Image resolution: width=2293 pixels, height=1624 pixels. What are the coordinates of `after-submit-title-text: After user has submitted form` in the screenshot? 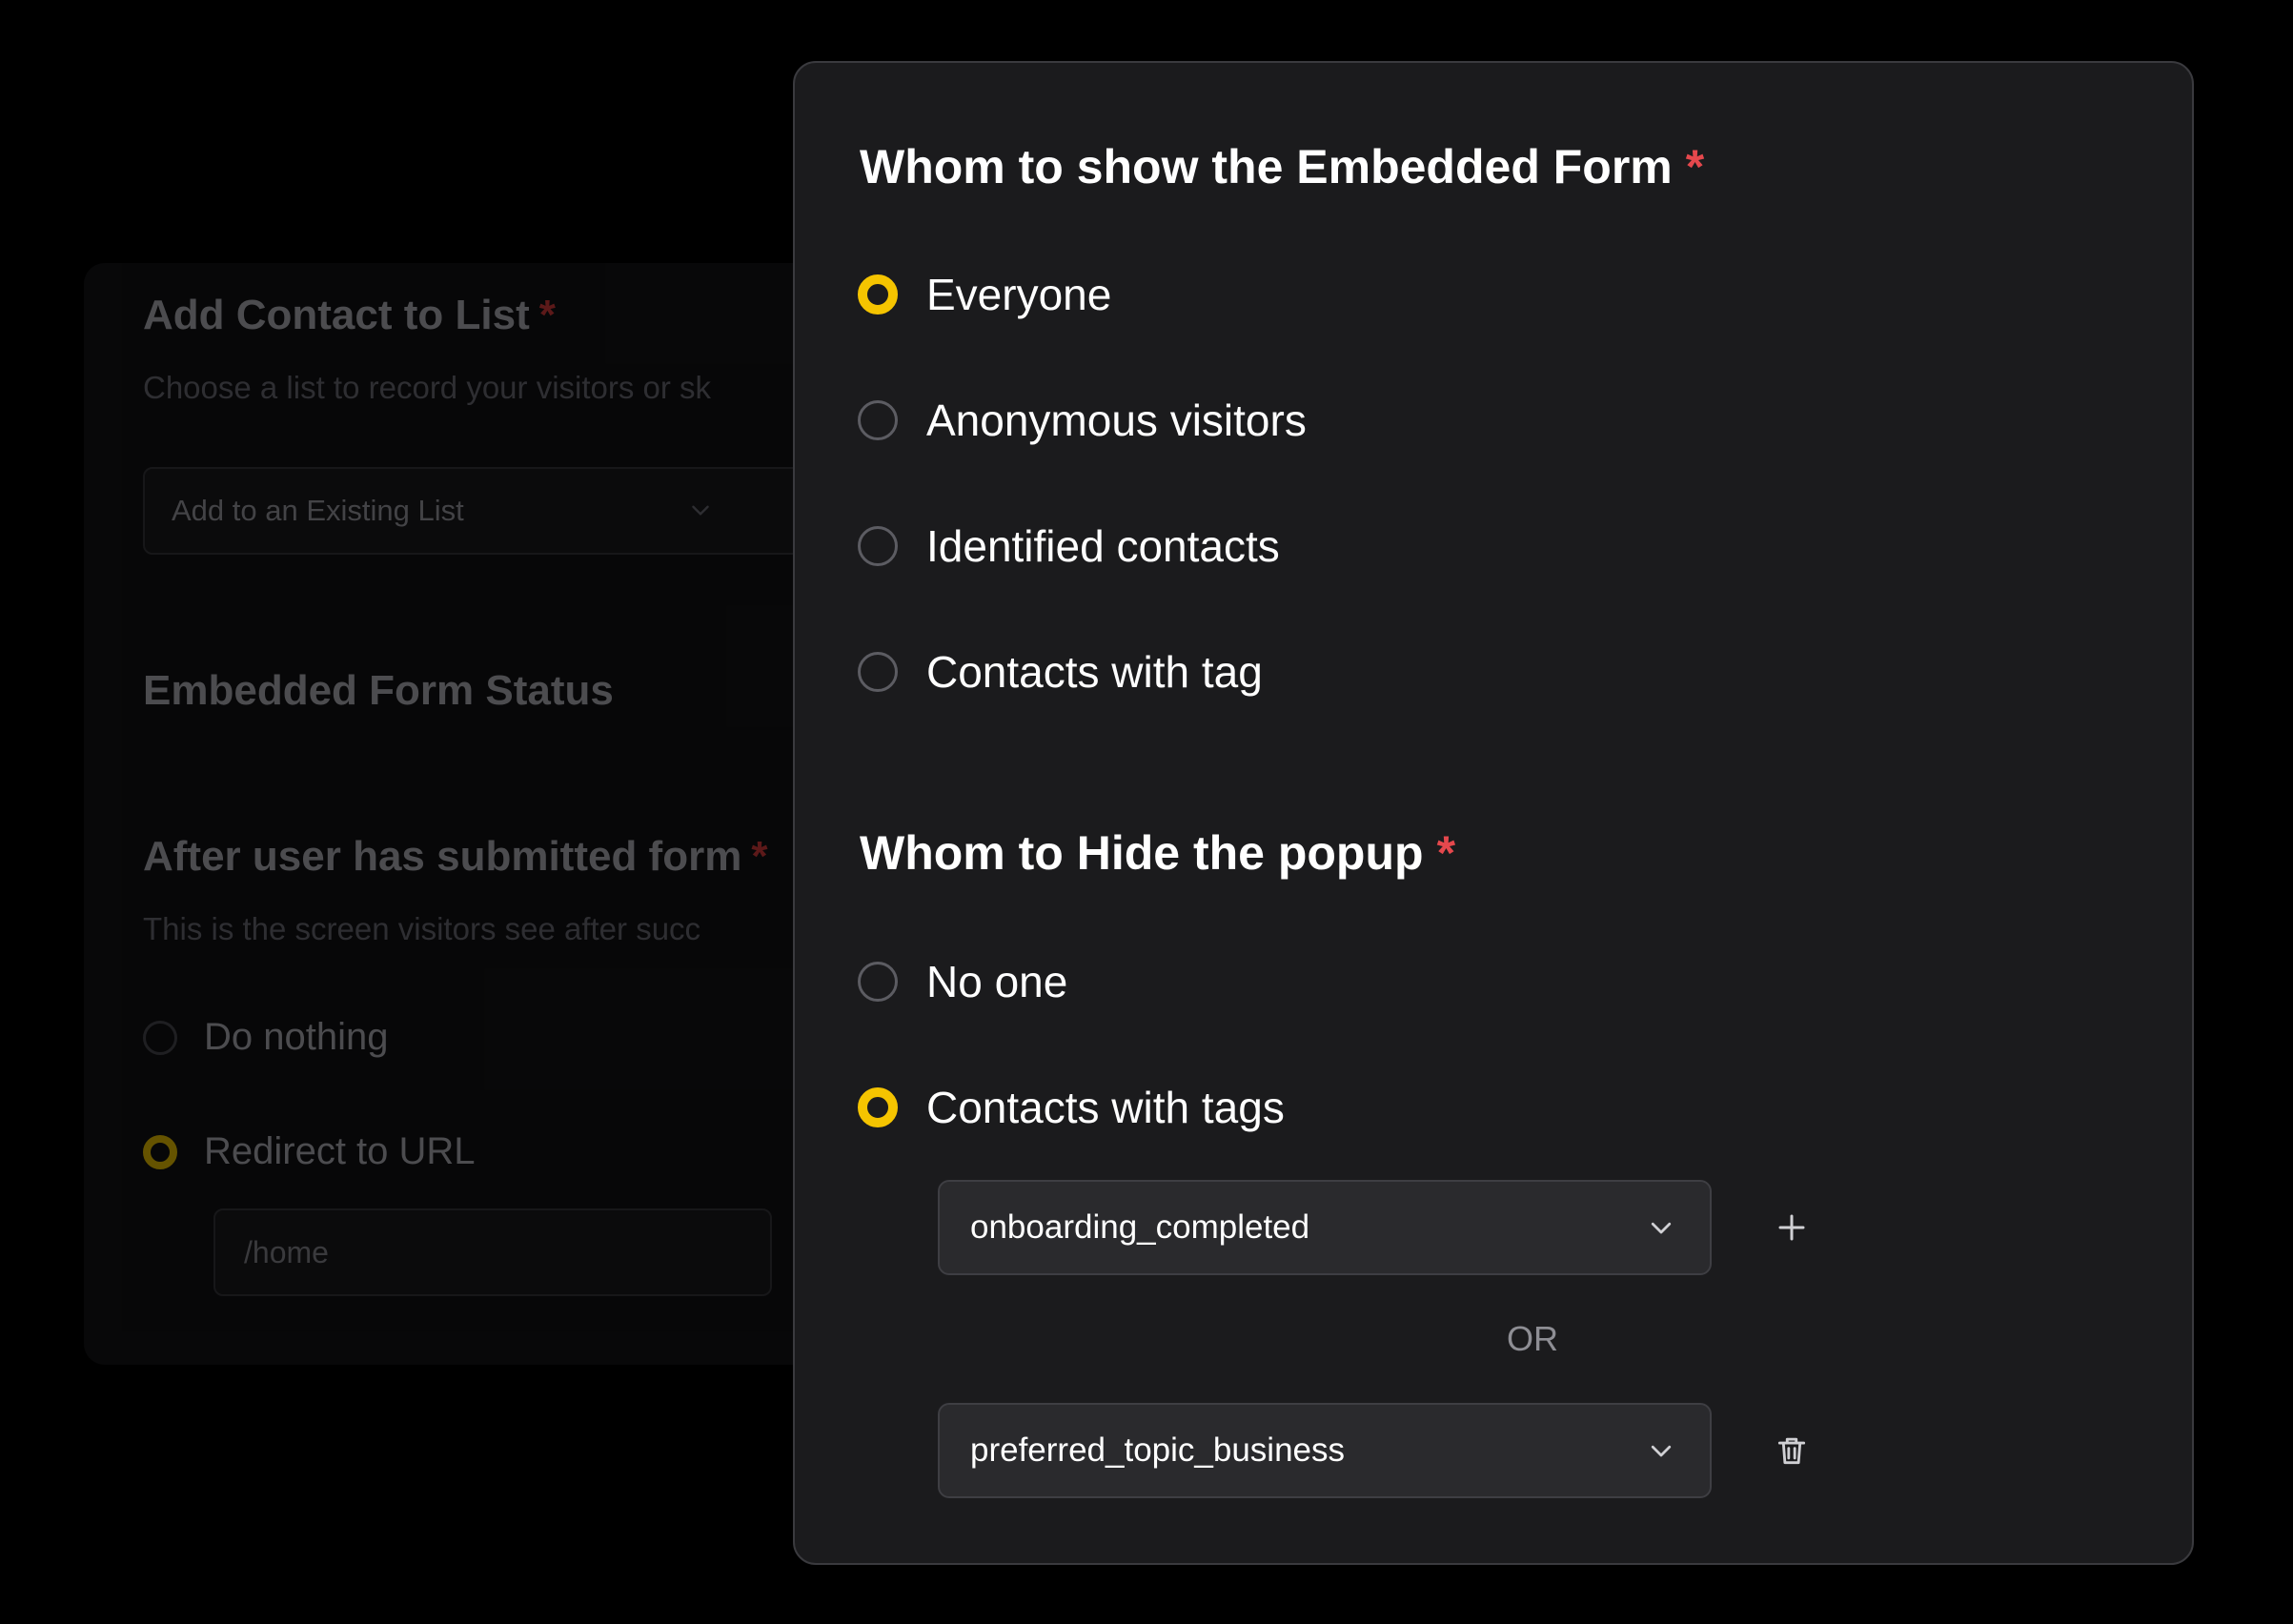 It's located at (443, 856).